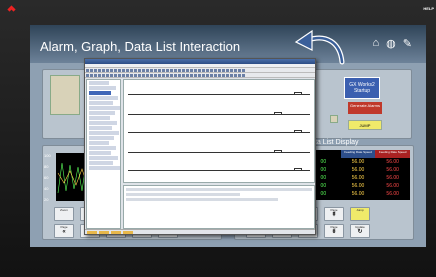 Image resolution: width=436 pixels, height=277 pixels. I want to click on scroll-down-button, so click(334, 119).